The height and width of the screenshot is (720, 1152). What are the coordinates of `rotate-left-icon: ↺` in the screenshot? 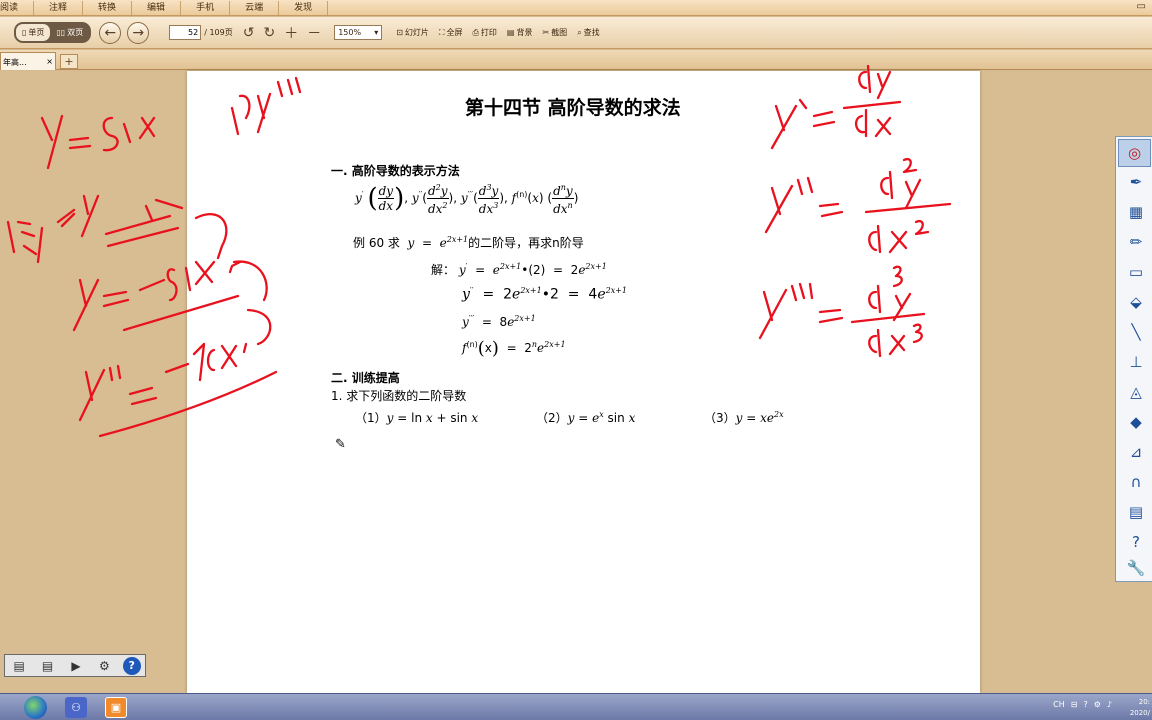 It's located at (249, 33).